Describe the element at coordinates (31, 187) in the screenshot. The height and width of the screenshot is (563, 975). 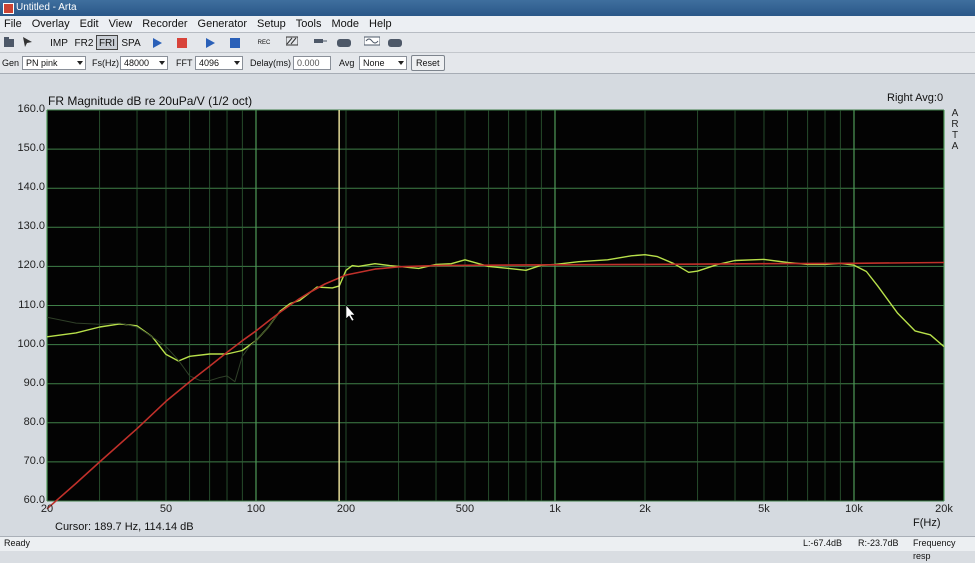
I see `y-tick-label: 140.0` at that location.